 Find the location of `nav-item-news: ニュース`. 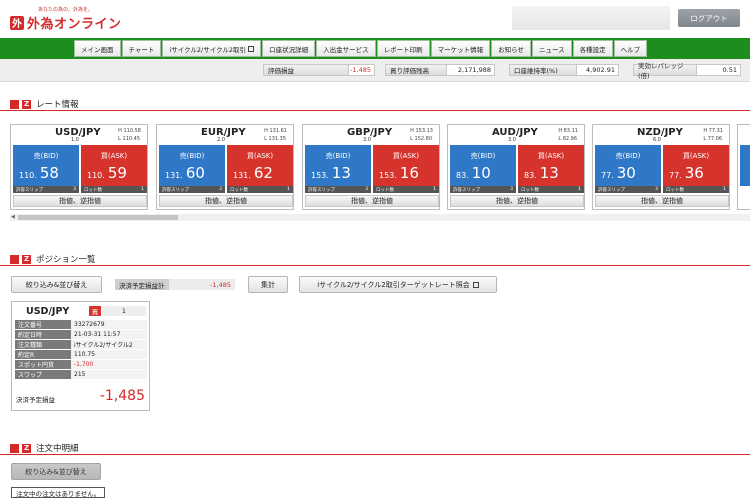

nav-item-news: ニュース is located at coordinates (551, 48).